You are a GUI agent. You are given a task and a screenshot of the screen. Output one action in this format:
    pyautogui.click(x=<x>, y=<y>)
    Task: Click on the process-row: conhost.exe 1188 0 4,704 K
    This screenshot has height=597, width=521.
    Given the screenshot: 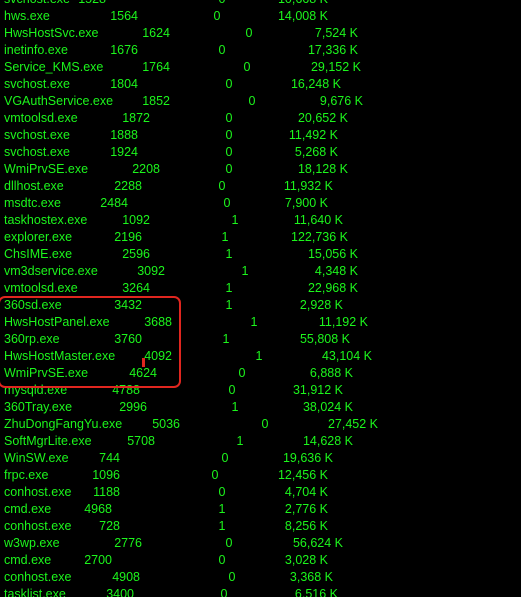 What is the action you would take?
    pyautogui.click(x=260, y=492)
    